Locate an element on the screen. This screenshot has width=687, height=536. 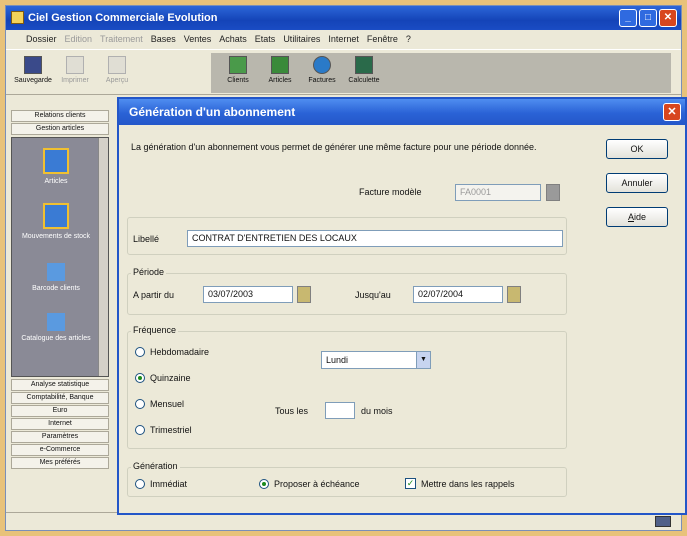
stock-icon is located at coordinates (56, 216).